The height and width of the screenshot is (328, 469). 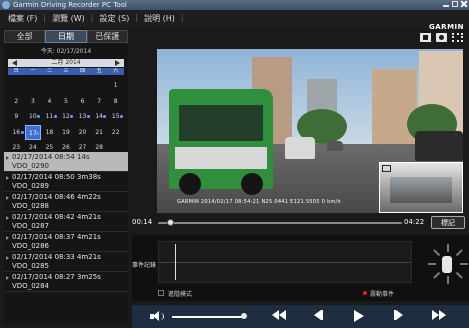 I want to click on calendar-day: 19, so click(x=66, y=133).